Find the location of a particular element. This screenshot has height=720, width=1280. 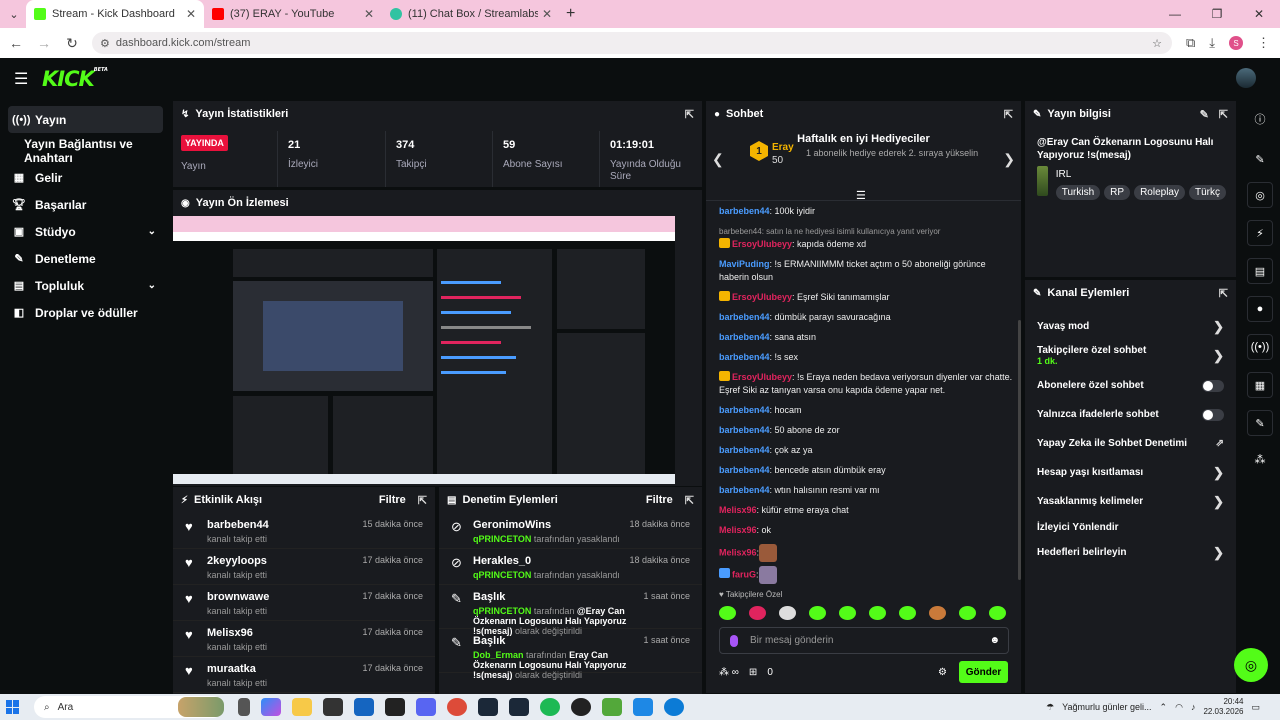

sidebar-item-gelir: ▦ Gelir is located at coordinates (86, 177).